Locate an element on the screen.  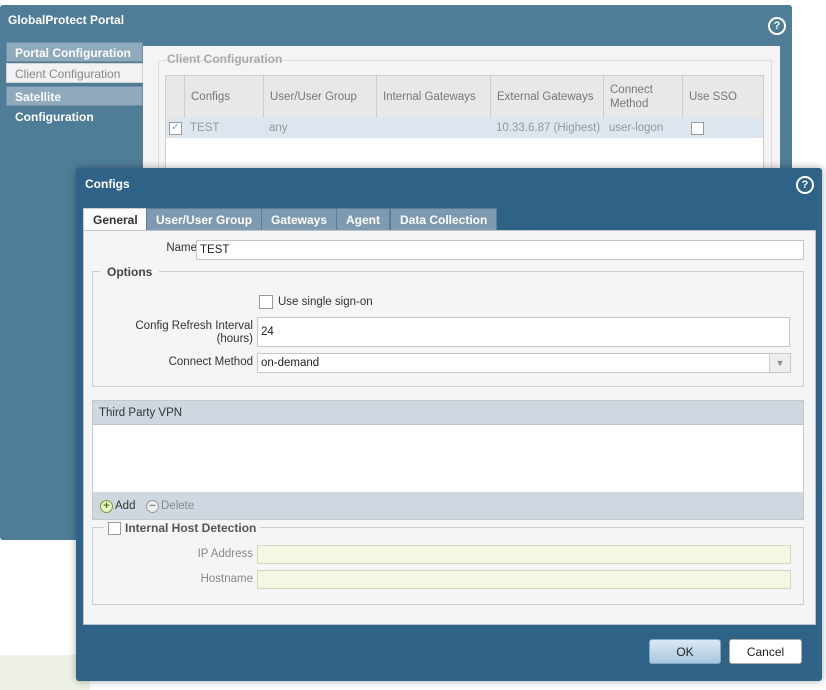
options-legend: Options is located at coordinates (130, 272).